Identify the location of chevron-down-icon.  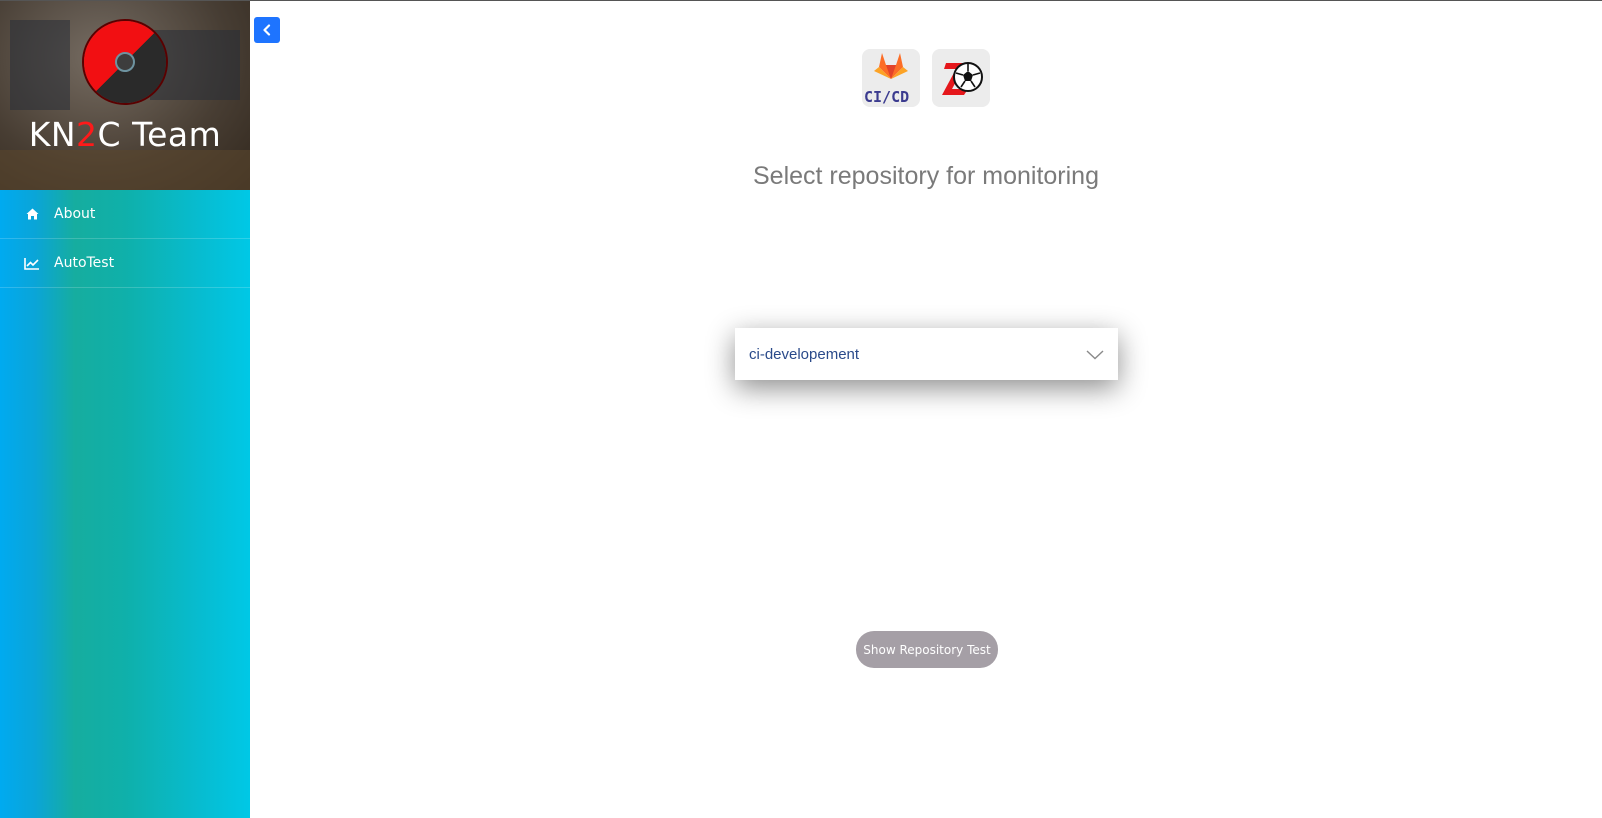
(1095, 354).